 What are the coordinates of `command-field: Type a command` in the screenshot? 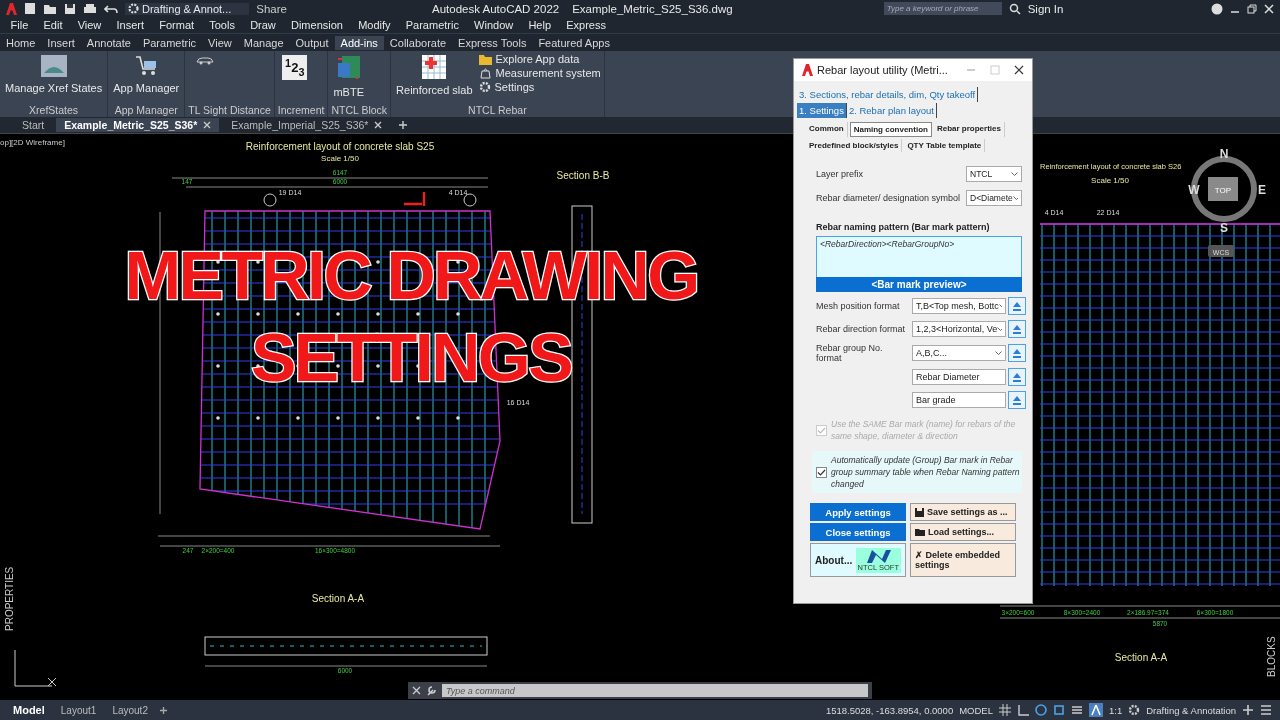 It's located at (655, 690).